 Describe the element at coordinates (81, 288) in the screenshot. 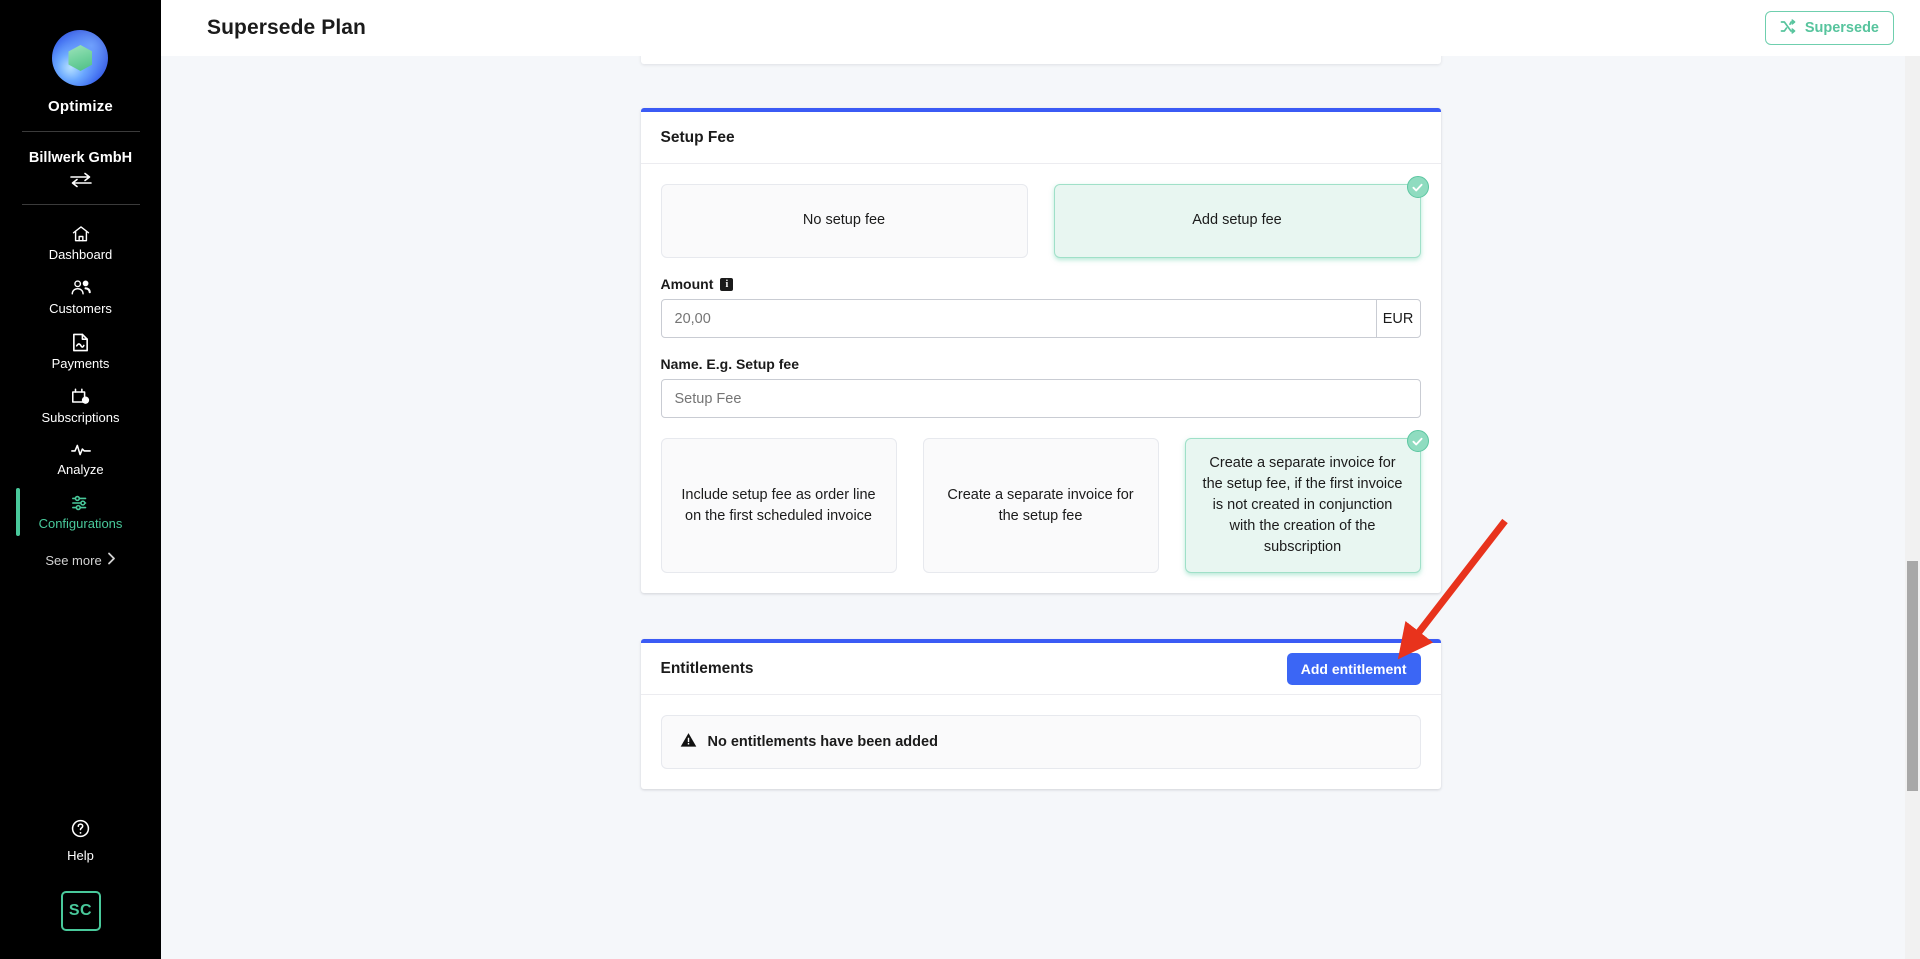

I see `users-icon` at that location.